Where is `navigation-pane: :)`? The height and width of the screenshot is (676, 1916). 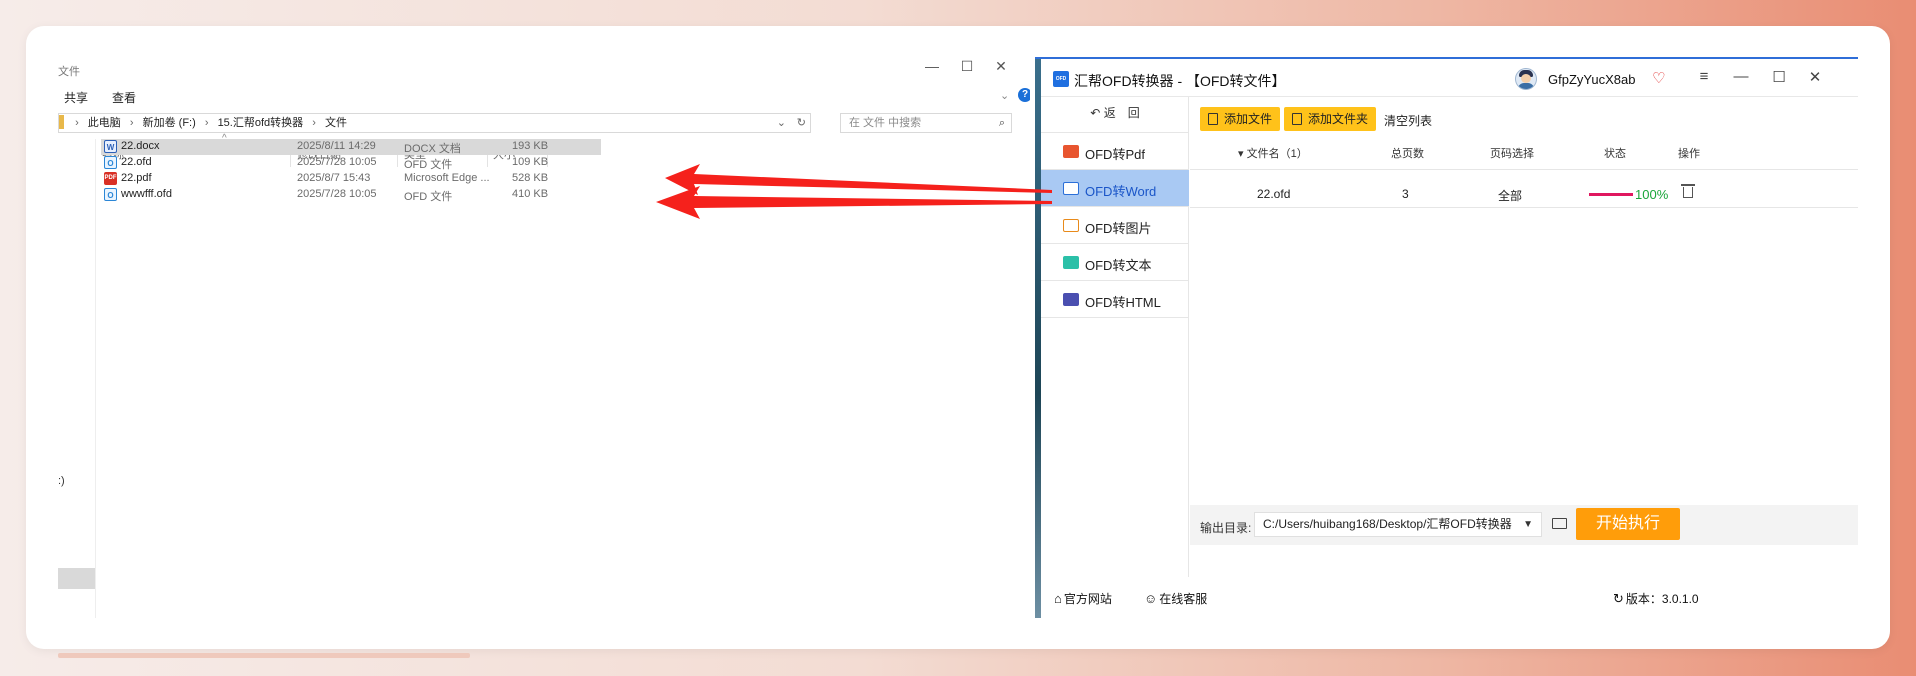
navigation-pane: :) is located at coordinates (77, 378).